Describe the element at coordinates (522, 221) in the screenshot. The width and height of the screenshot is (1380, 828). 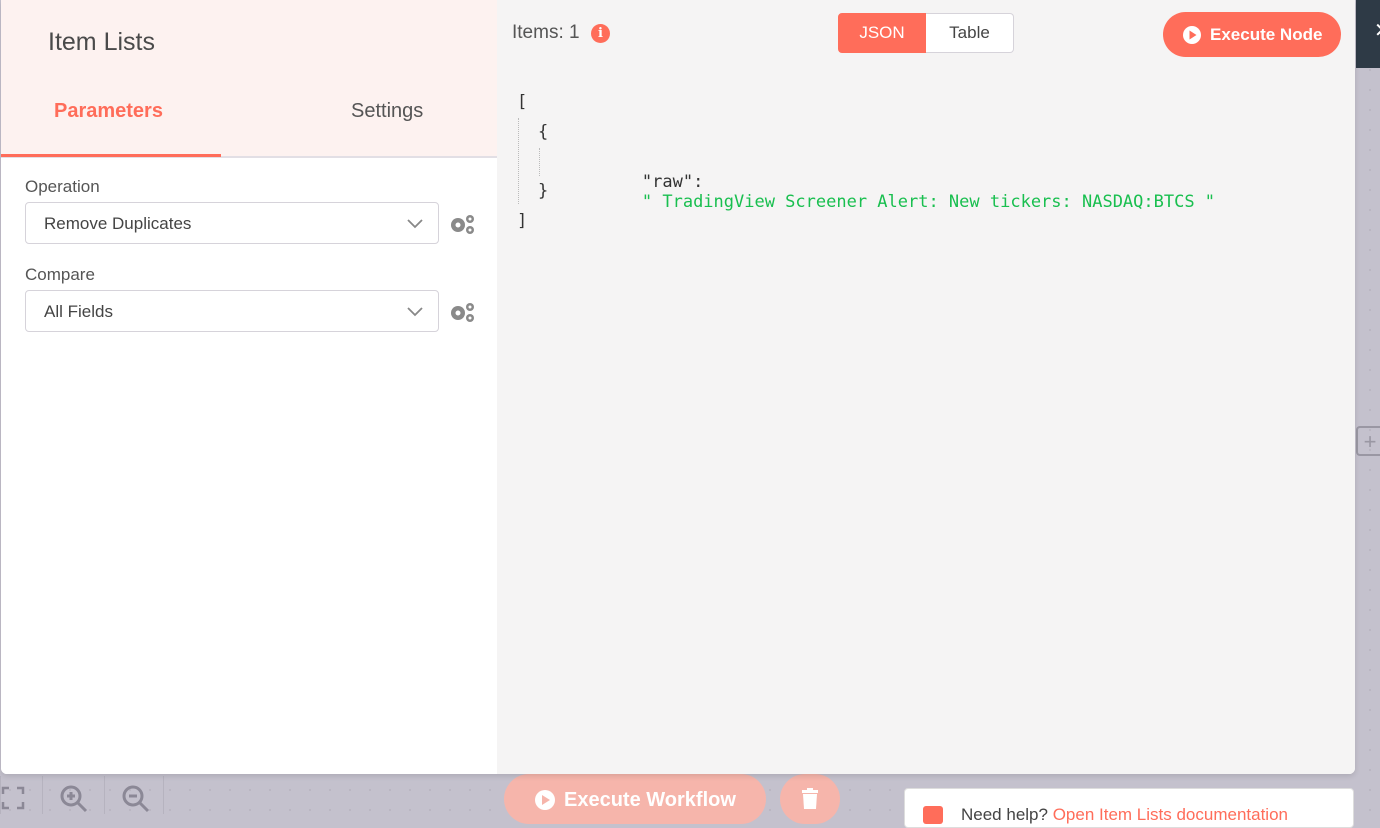
I see `json-bracket-close: ]` at that location.